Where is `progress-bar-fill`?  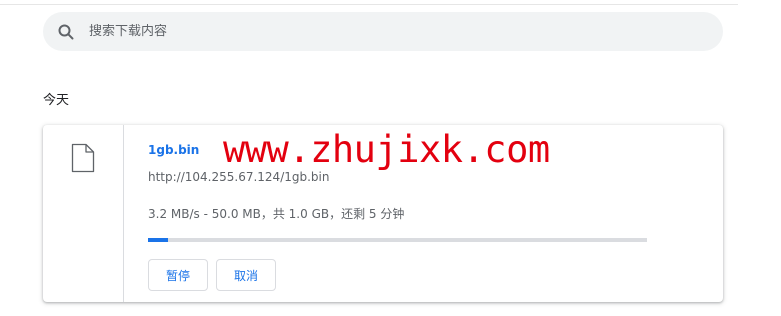
progress-bar-fill is located at coordinates (158, 240).